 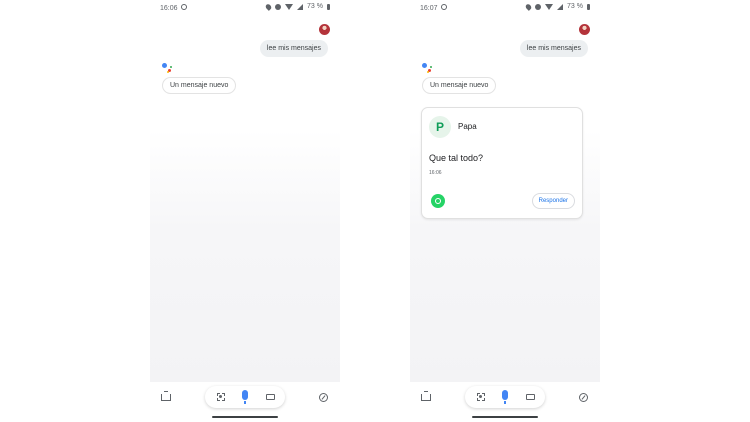 I want to click on contact-avatar: P, so click(x=440, y=127).